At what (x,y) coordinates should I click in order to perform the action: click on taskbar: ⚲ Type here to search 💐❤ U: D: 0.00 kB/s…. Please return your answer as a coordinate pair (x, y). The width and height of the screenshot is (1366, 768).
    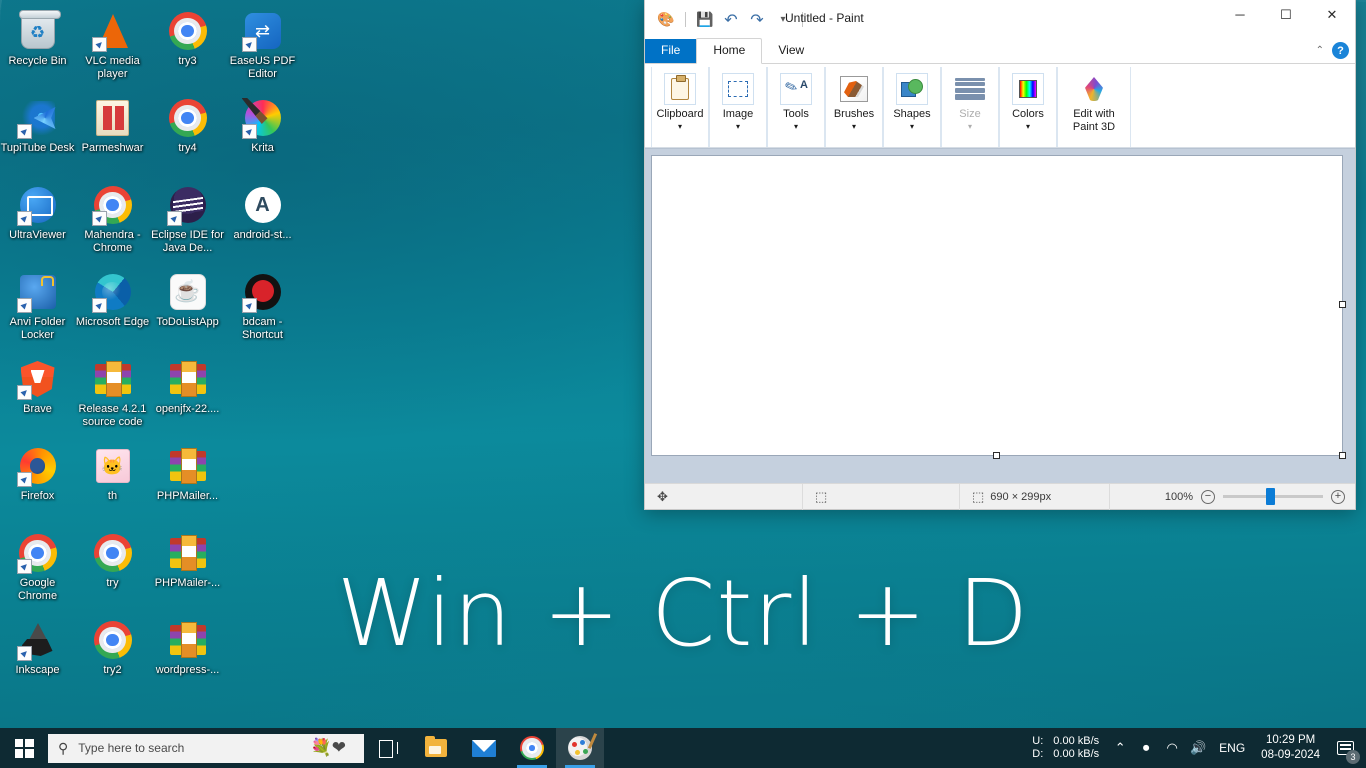
    Looking at the image, I should click on (683, 748).